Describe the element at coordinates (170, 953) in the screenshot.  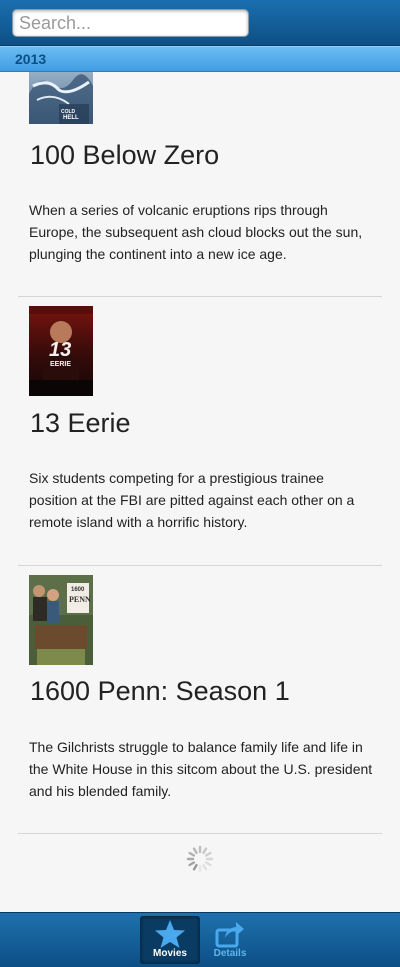
I see `tab-movies-label: Movies` at that location.